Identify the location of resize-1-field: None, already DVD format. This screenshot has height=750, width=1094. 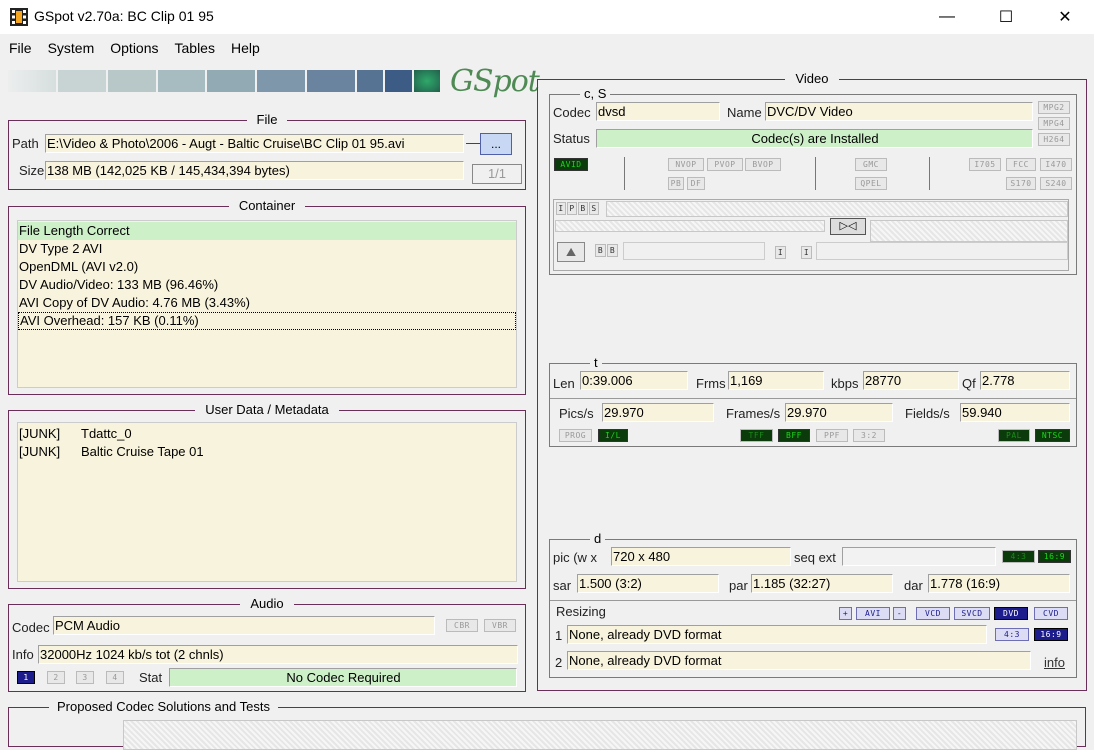
(777, 634).